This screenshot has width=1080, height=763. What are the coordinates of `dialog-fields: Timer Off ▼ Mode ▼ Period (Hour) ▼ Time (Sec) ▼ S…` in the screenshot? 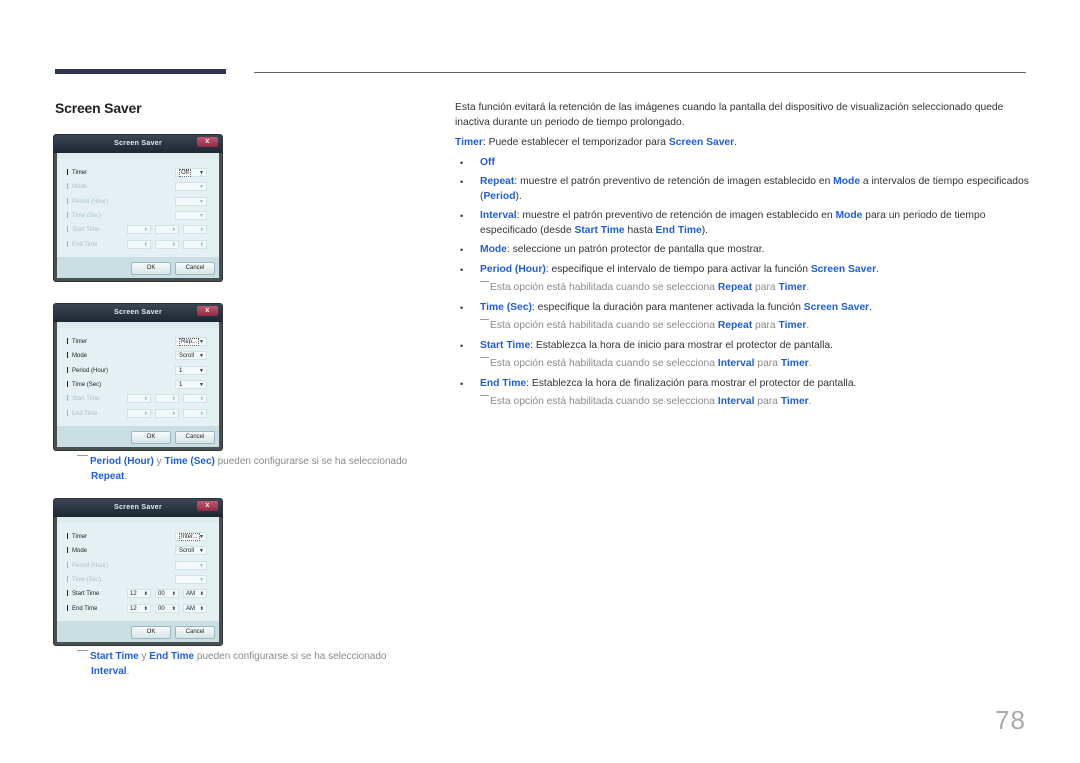 It's located at (138, 214).